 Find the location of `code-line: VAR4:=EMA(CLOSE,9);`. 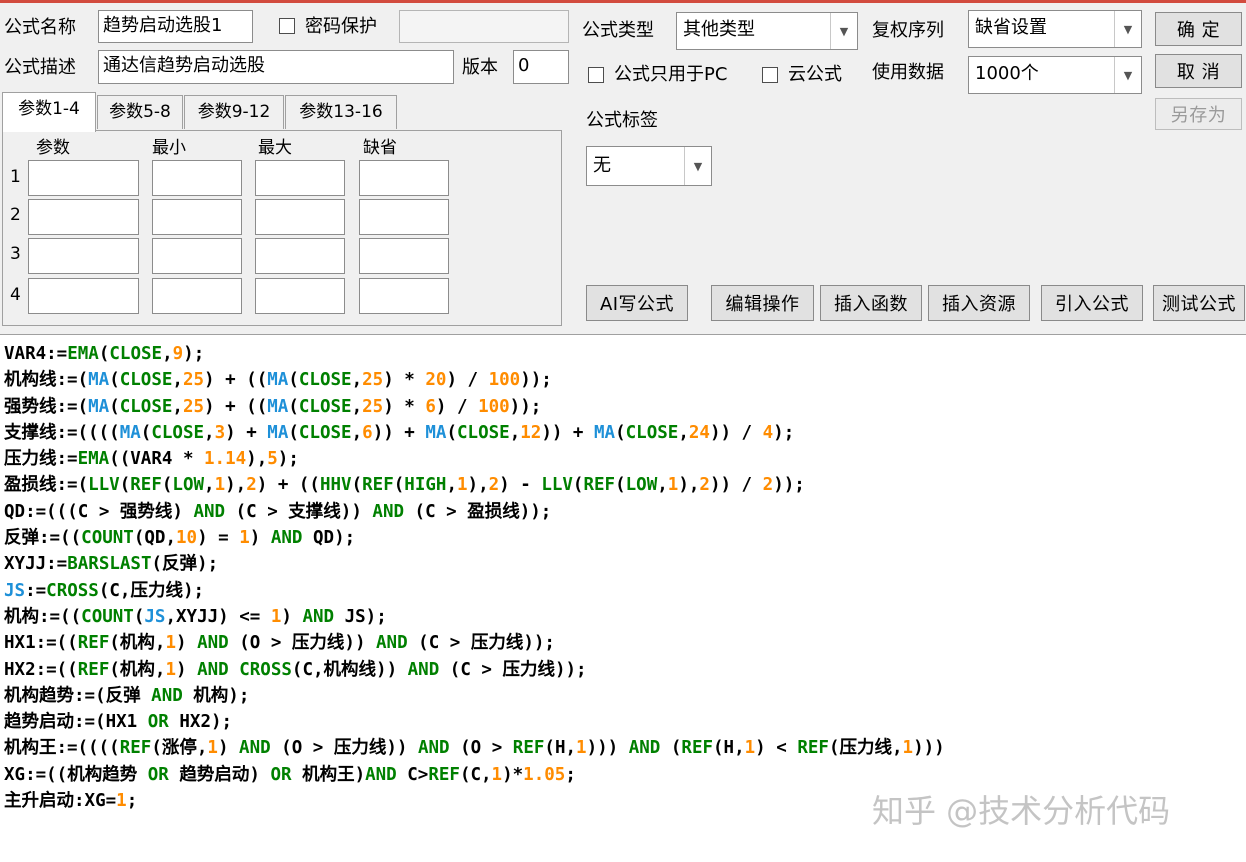

code-line: VAR4:=EMA(CLOSE,9); is located at coordinates (104, 354).